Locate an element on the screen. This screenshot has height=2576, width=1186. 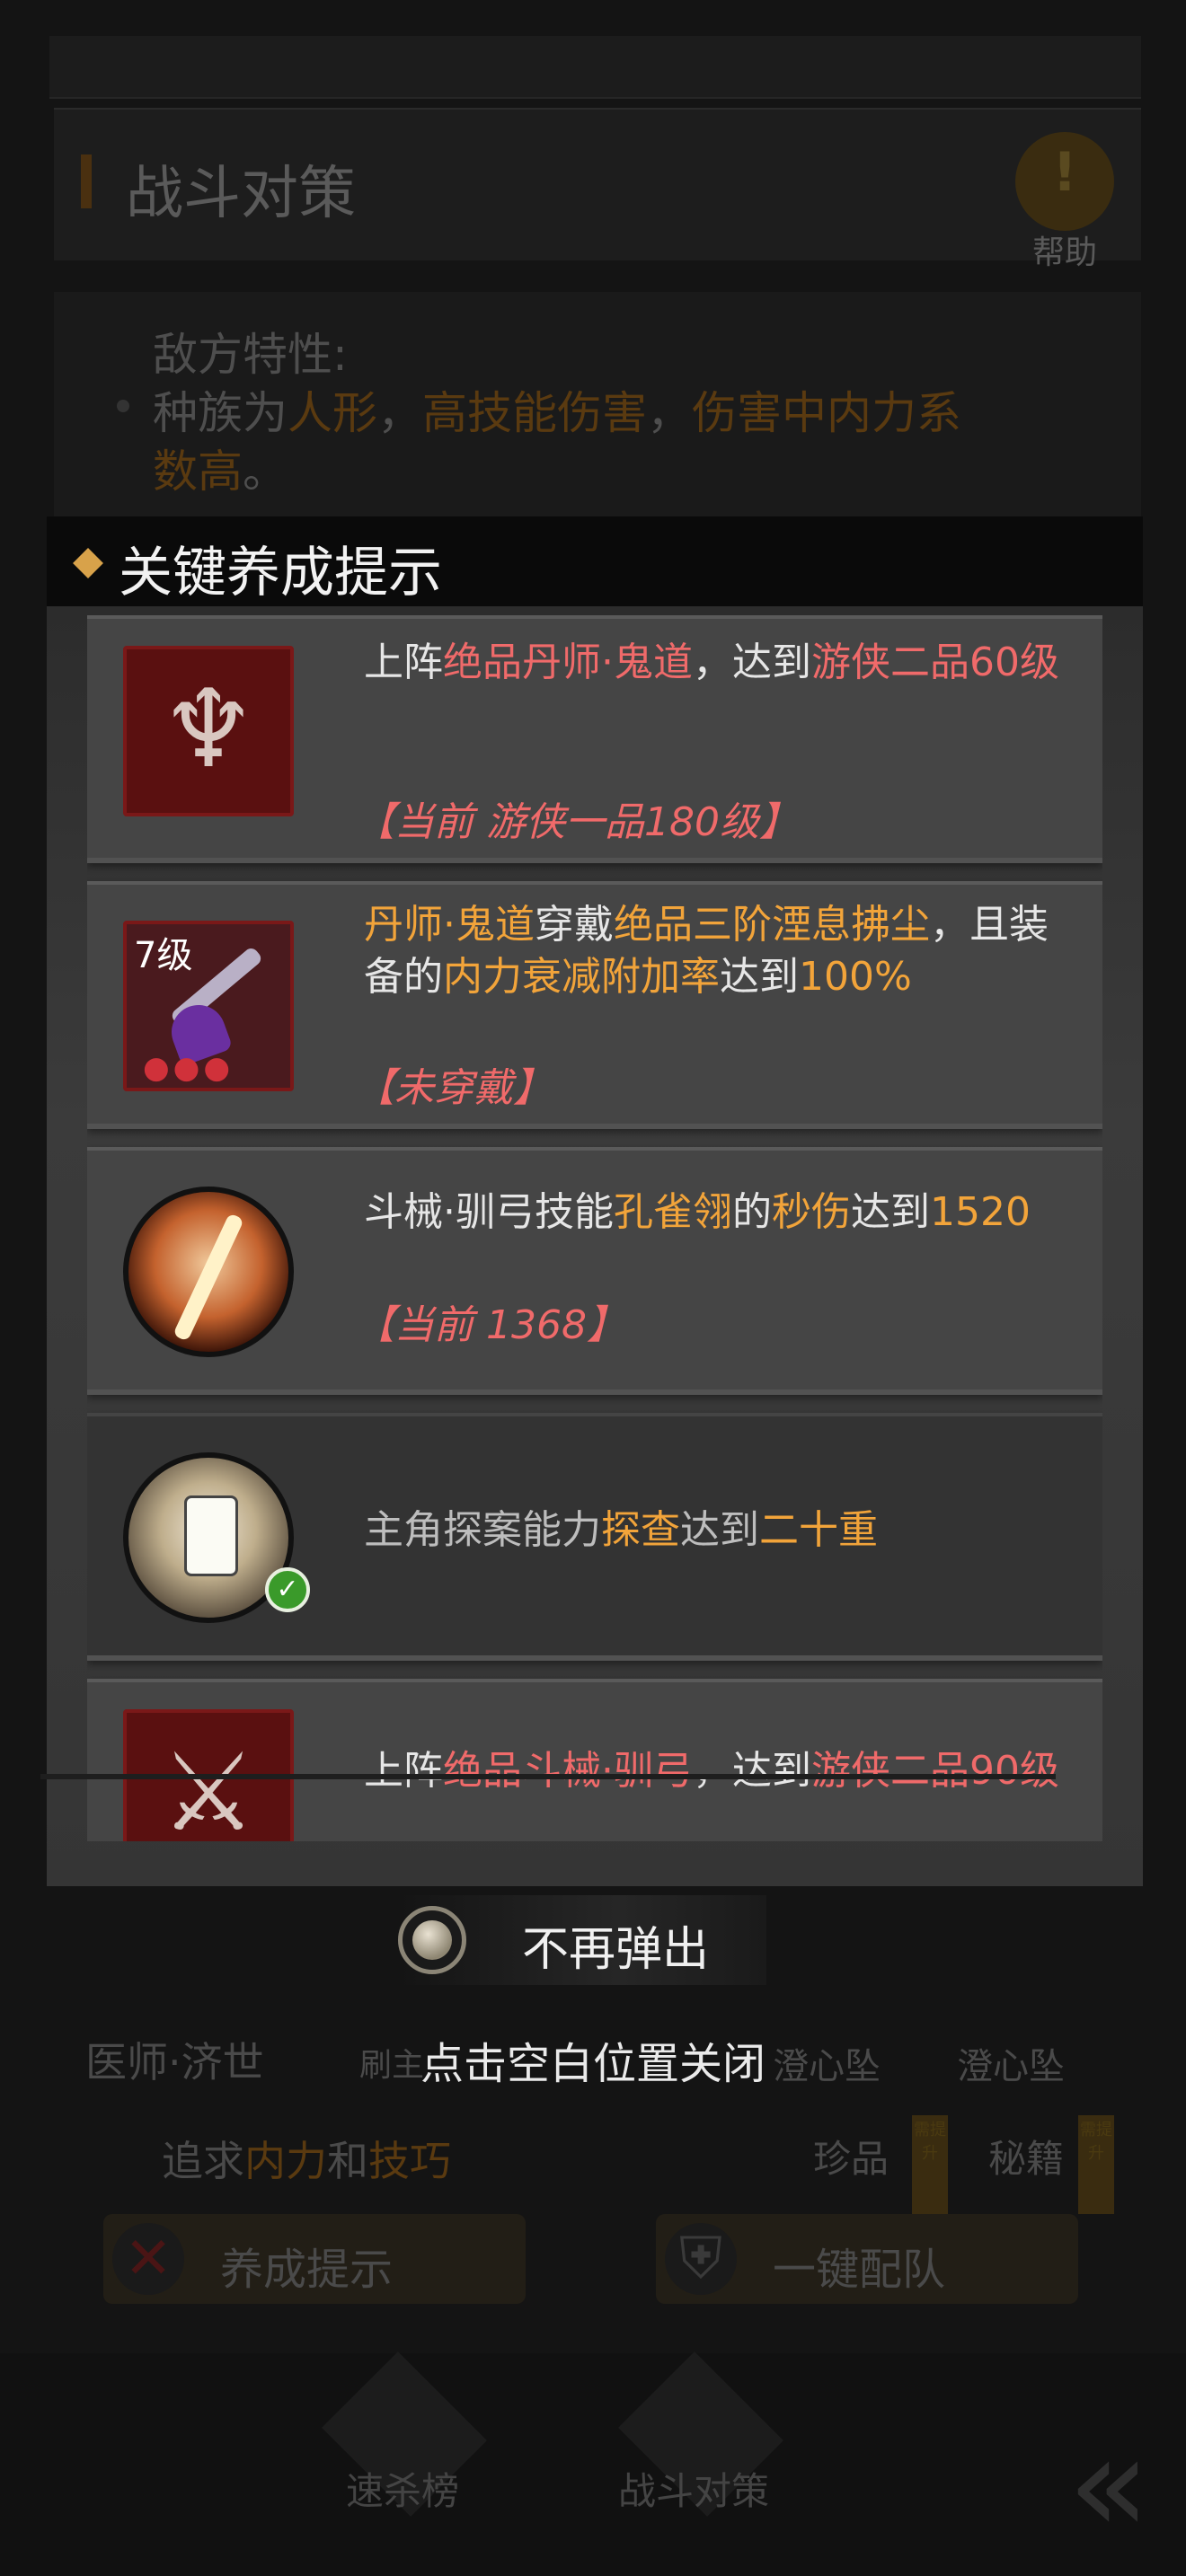
enemy-traits-line2: 数高。 is located at coordinates (220, 472).